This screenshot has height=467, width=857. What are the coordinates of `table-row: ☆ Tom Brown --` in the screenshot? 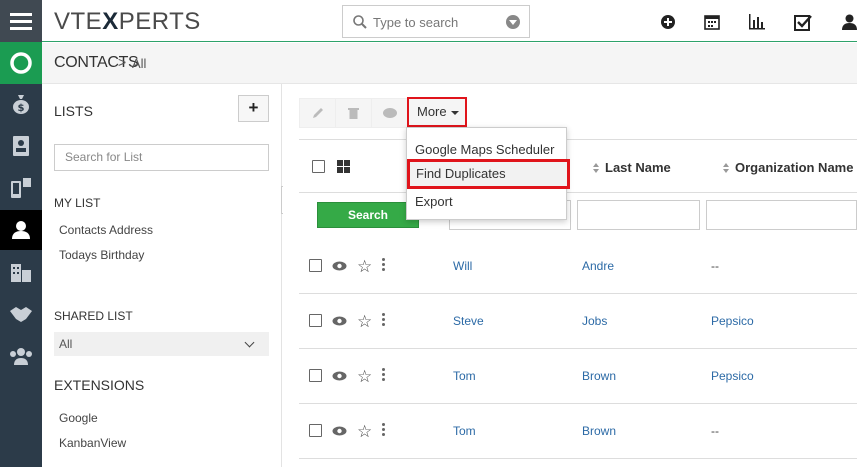 It's located at (578, 431).